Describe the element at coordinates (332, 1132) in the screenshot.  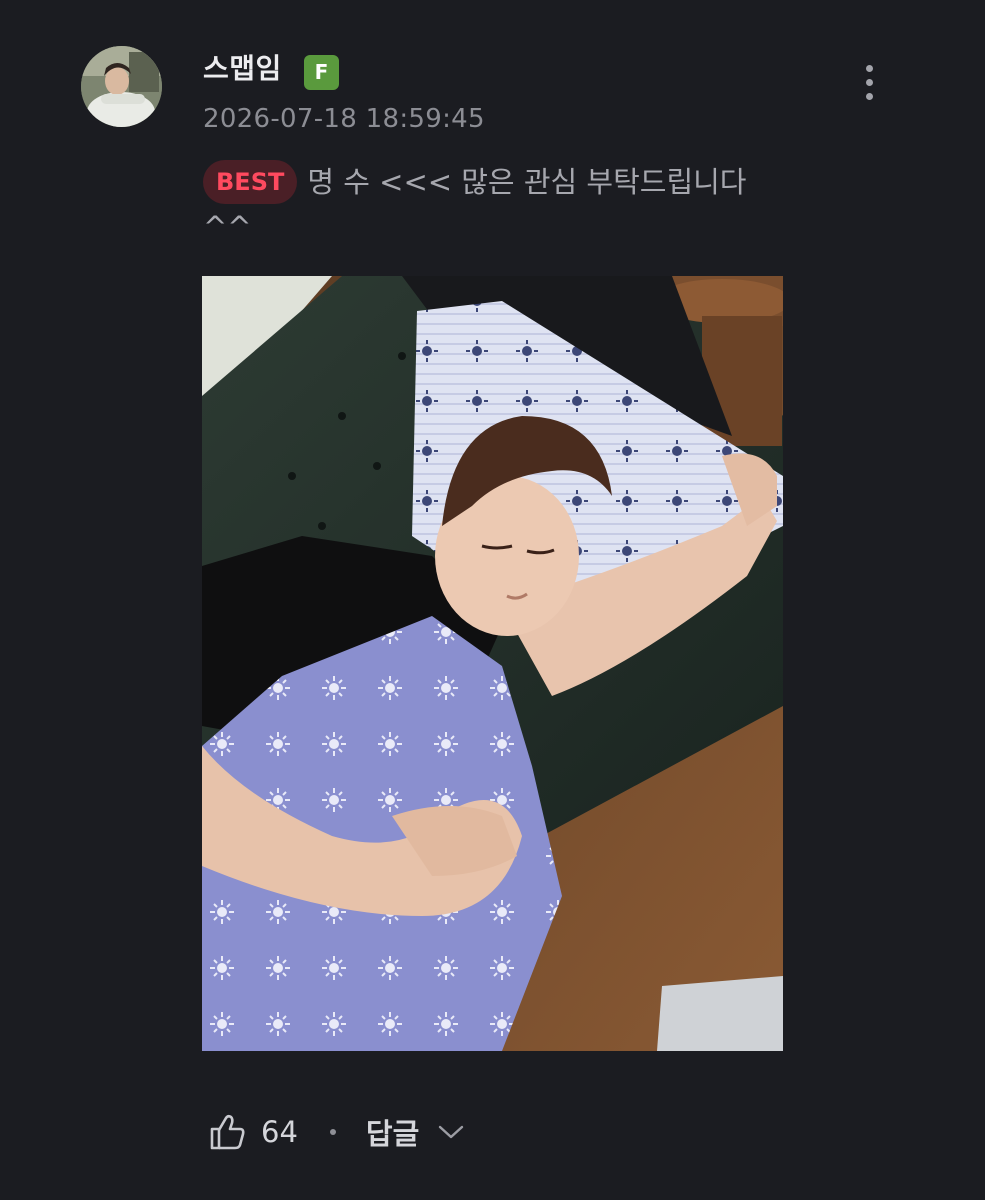
I see `separator-dot` at that location.